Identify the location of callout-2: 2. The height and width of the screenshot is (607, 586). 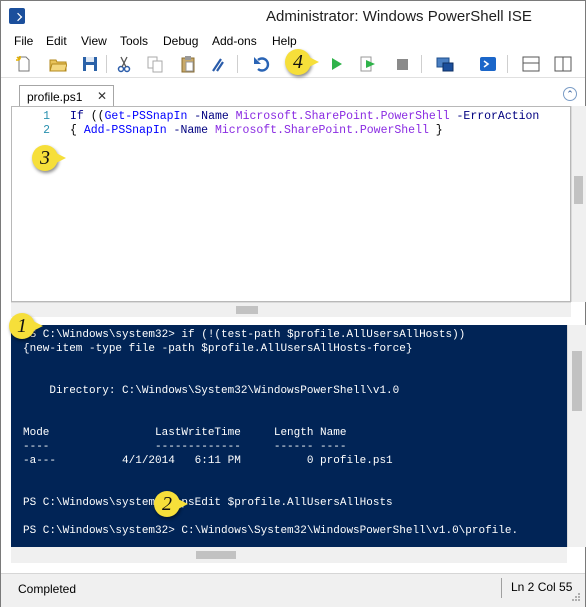
(171, 504).